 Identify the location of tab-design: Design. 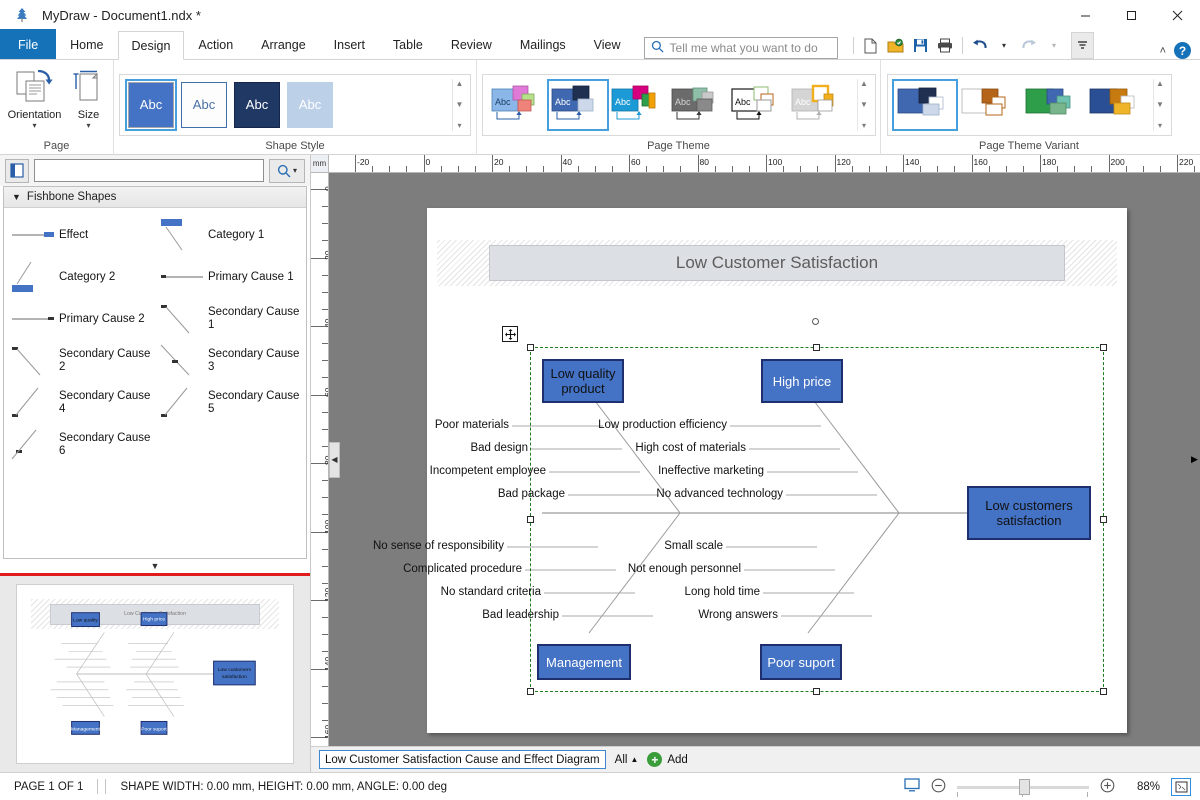
(151, 45).